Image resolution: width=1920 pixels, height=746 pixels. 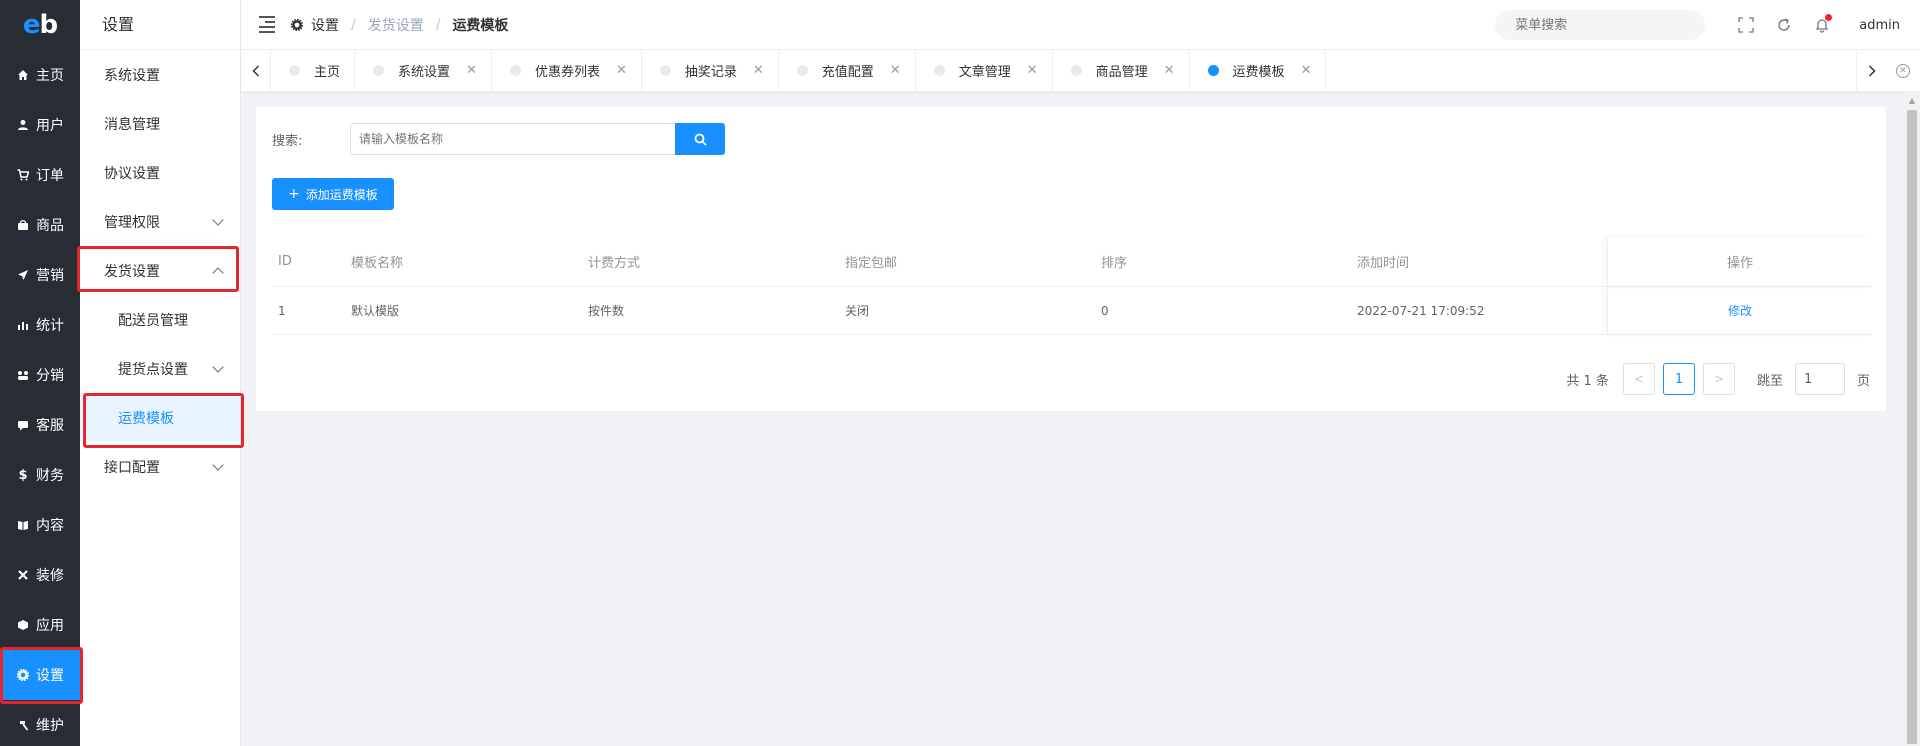 I want to click on menu-courier-management: 配送员管理, so click(x=160, y=319).